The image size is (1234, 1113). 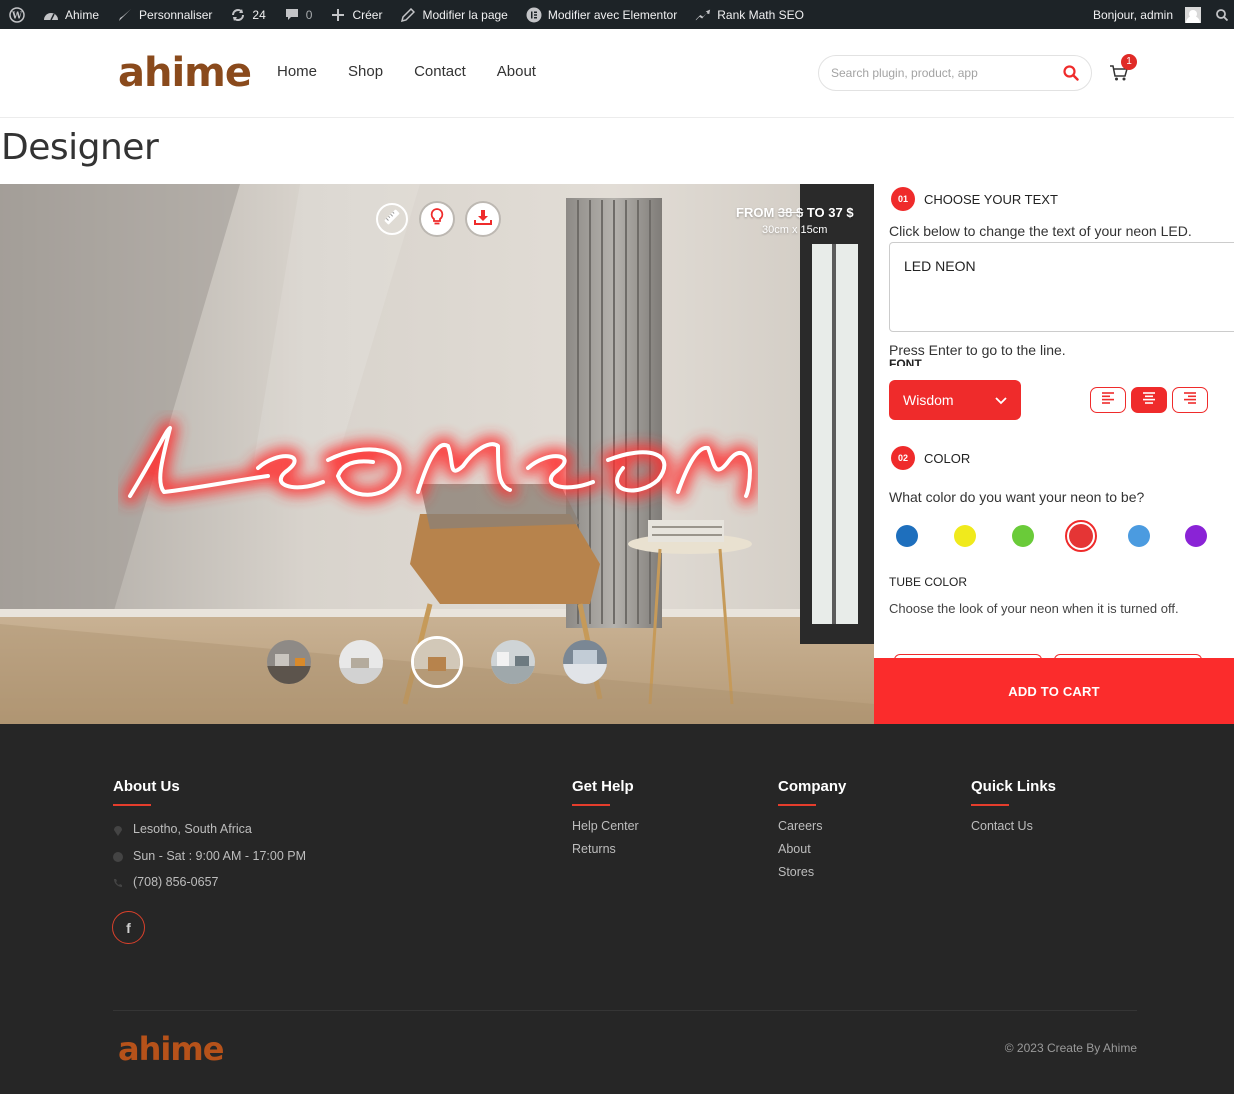 I want to click on size-label: 30cm x 15cm, so click(x=795, y=230).